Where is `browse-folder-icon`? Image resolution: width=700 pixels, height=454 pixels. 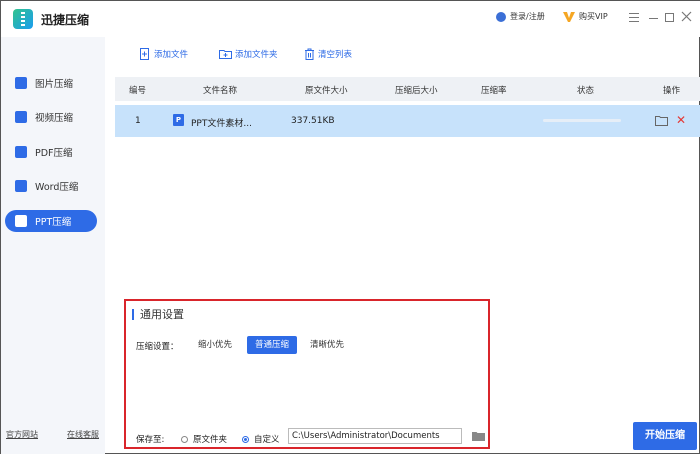
browse-folder-icon is located at coordinates (478, 436).